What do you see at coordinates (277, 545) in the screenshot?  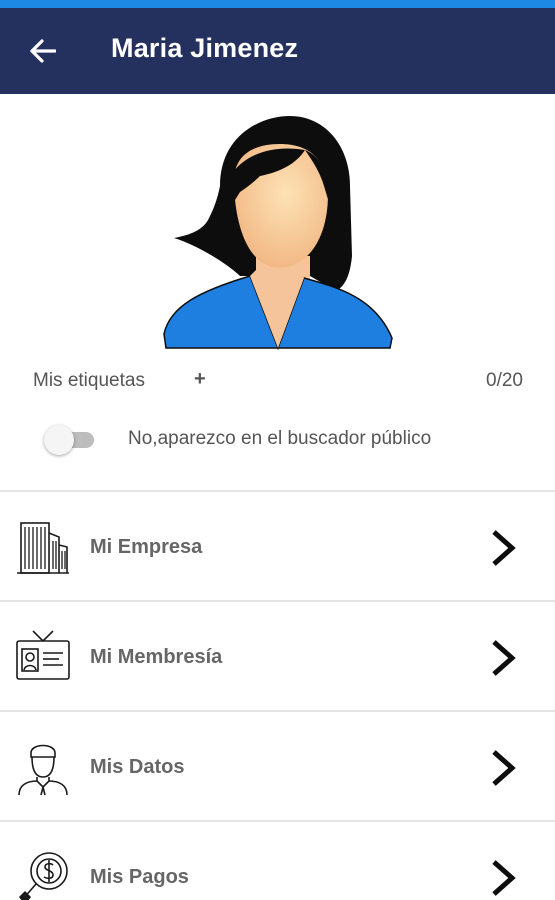 I see `menu-item-mi-empresa: Mi Empresa` at bounding box center [277, 545].